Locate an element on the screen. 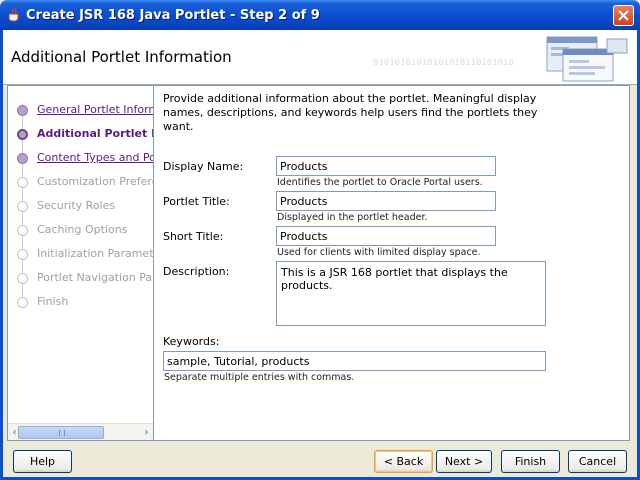 This screenshot has height=480, width=640. step-finish: Finish is located at coordinates (80, 302).